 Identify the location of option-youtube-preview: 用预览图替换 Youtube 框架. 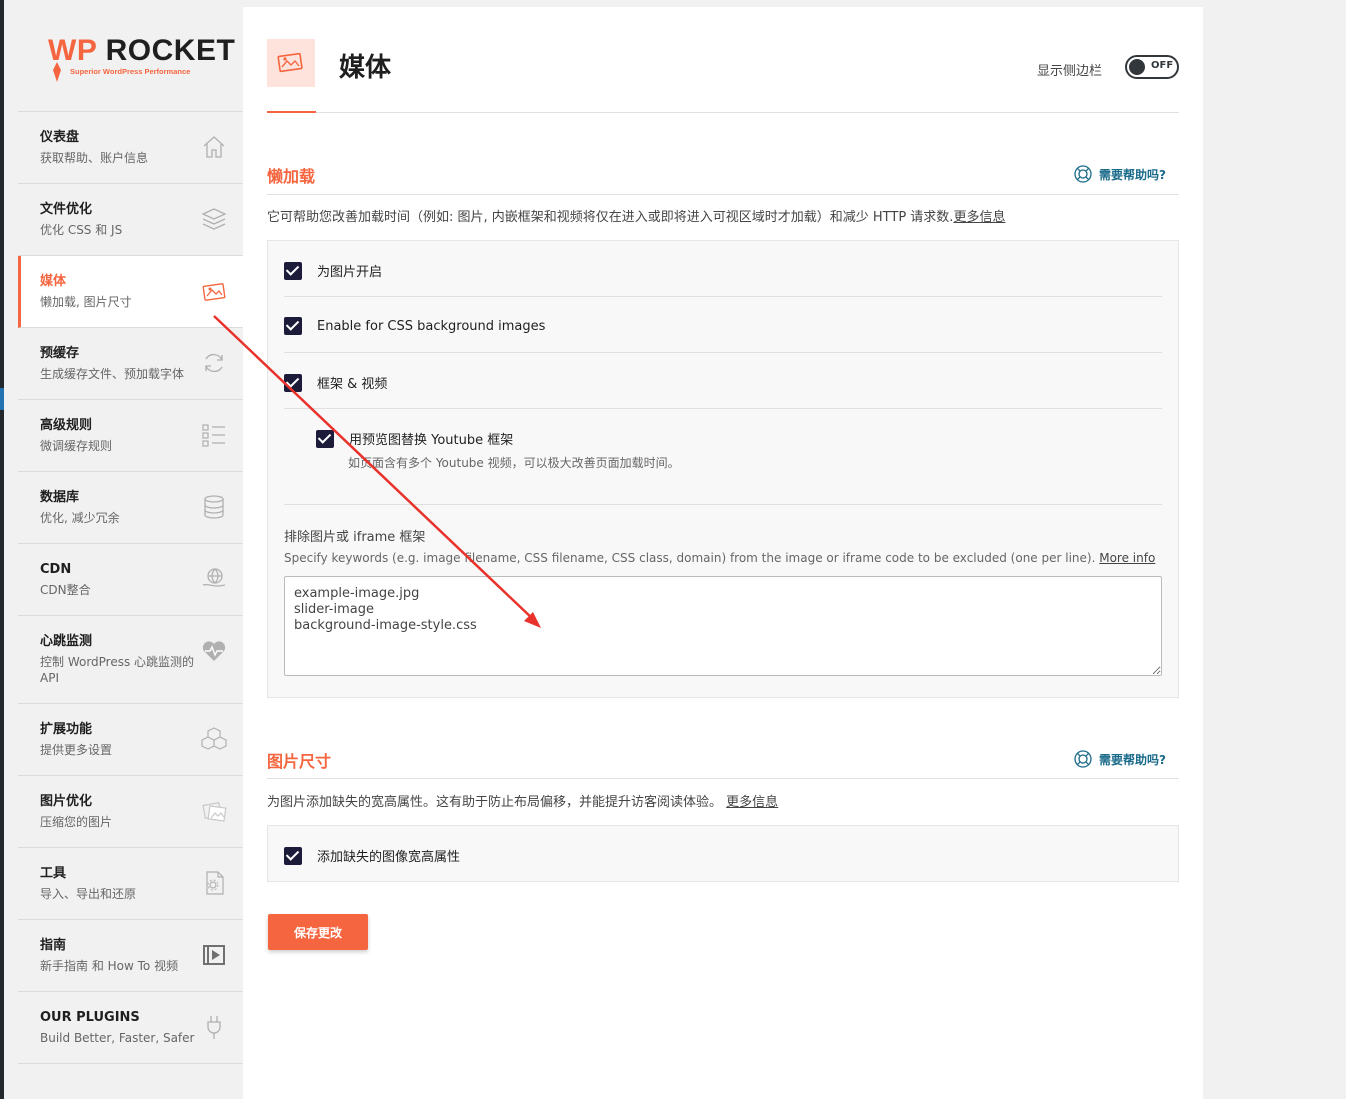
(414, 438).